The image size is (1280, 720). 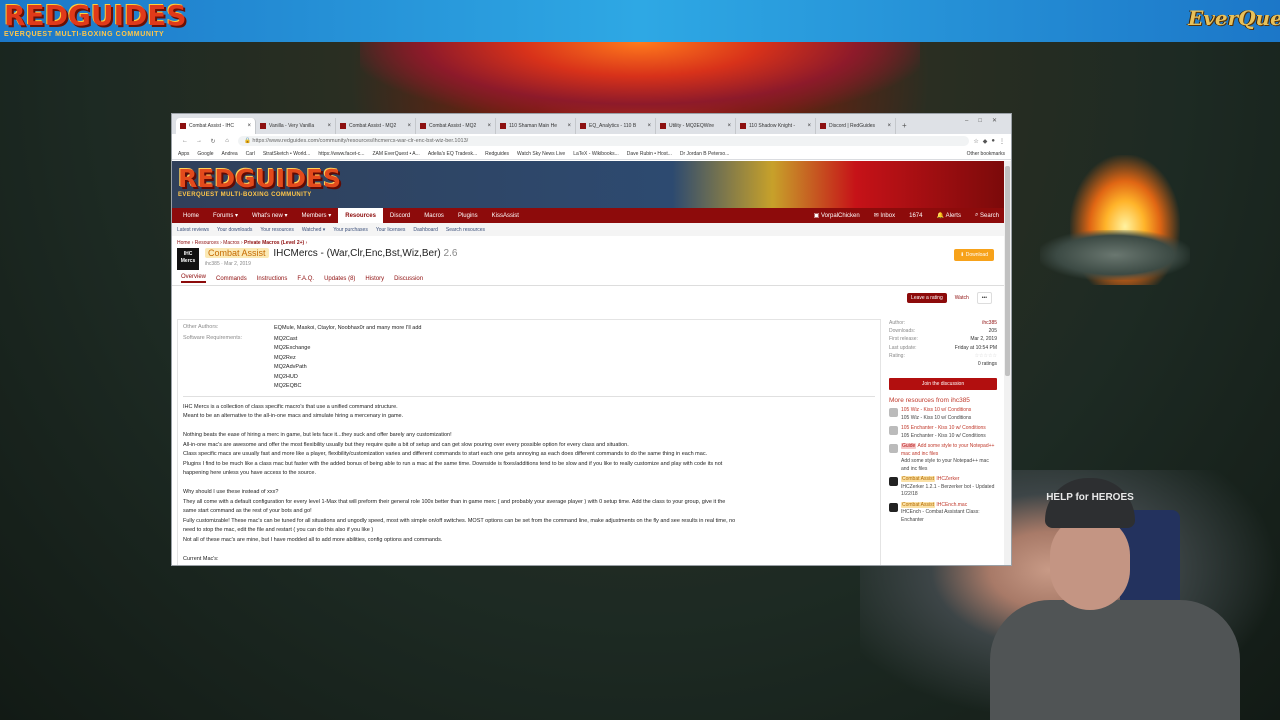 What do you see at coordinates (465, 230) in the screenshot?
I see `subnav-item: Search resources` at bounding box center [465, 230].